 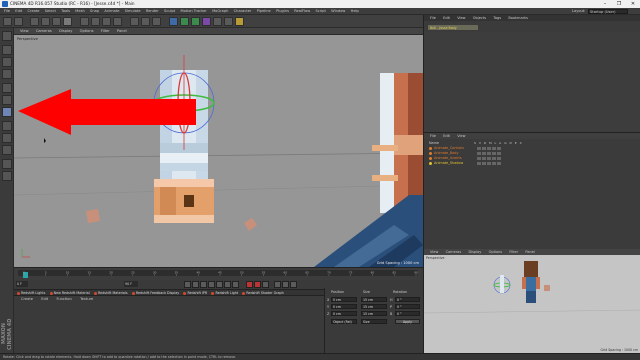 I want to click on viewport-menu-view: View, so click(x=24, y=31).